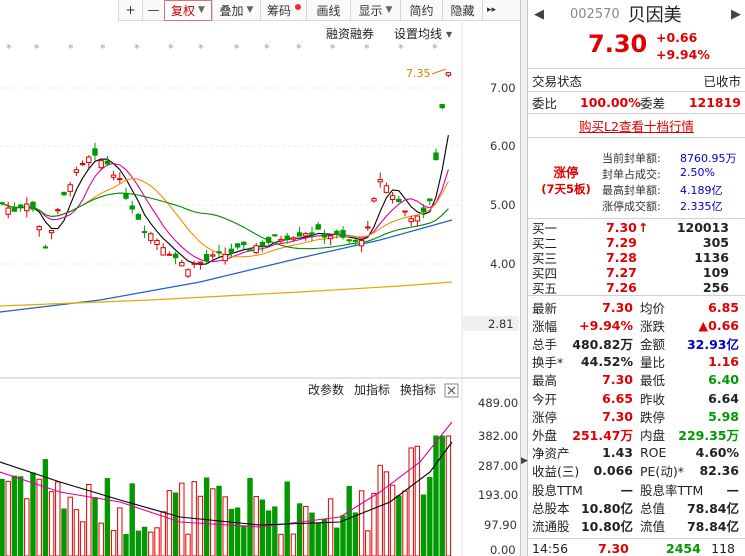  What do you see at coordinates (636, 548) in the screenshot?
I see `tick-row: 14:56 7.30 2454 118` at bounding box center [636, 548].